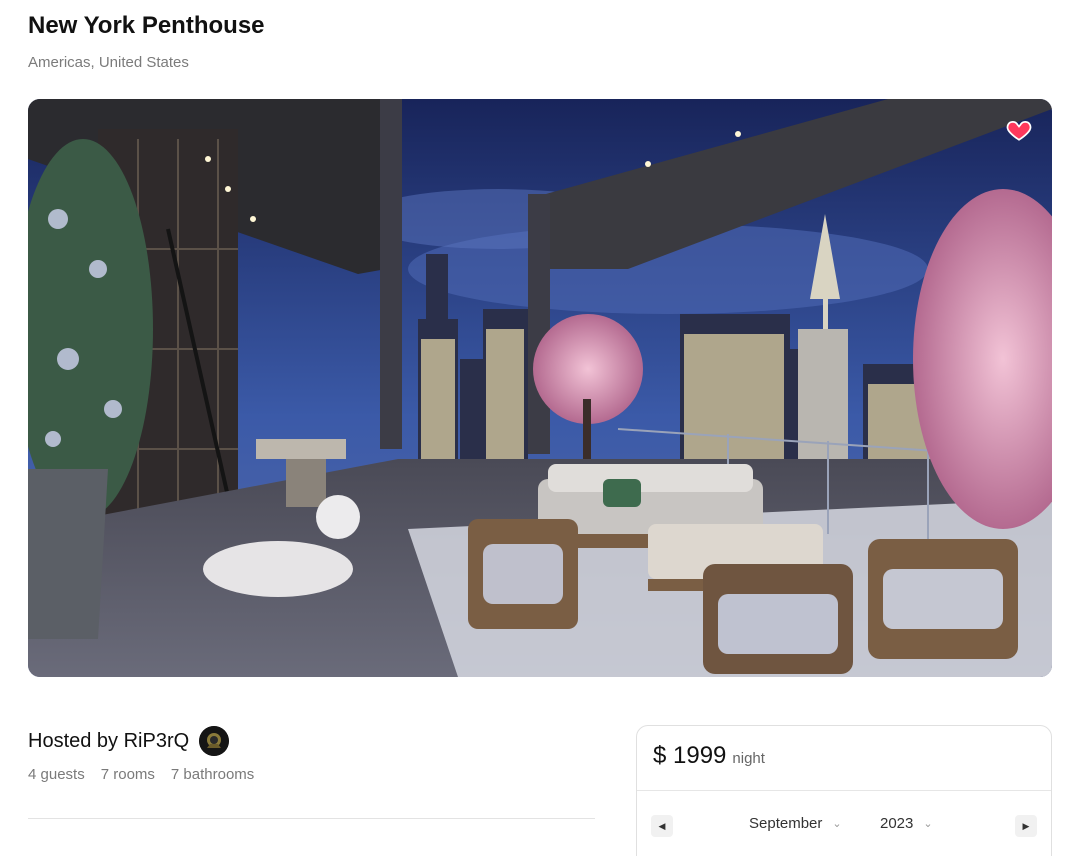  Describe the element at coordinates (212, 774) in the screenshot. I see `bathrooms-count: 7 bathrooms` at that location.